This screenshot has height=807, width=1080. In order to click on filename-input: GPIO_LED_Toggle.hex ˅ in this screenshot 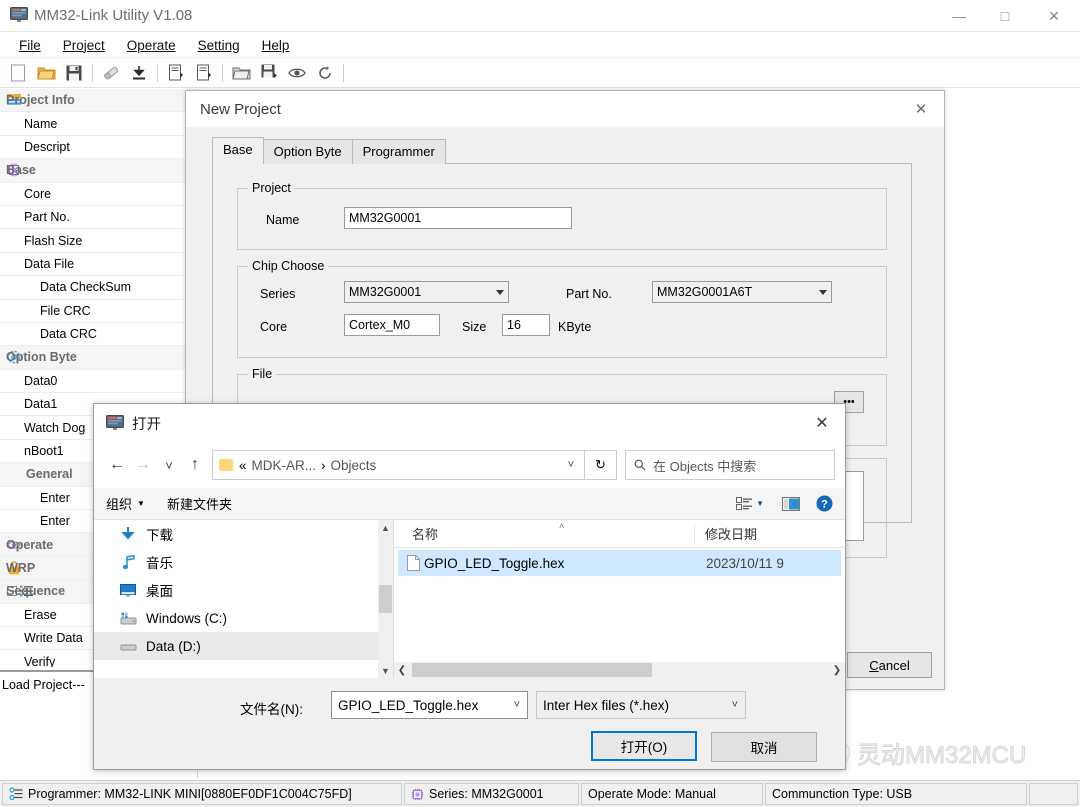, I will do `click(429, 705)`.